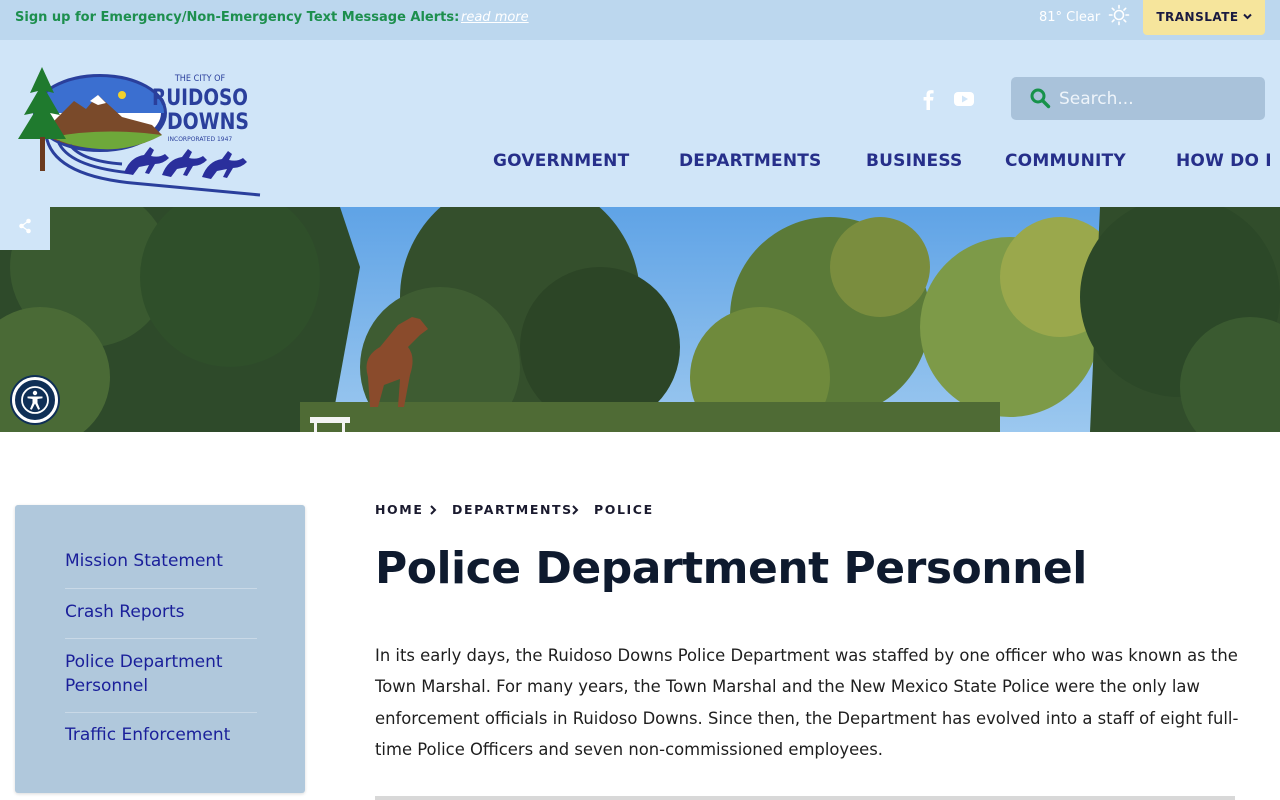  What do you see at coordinates (1247, 16) in the screenshot?
I see `chevron-down-icon` at bounding box center [1247, 16].